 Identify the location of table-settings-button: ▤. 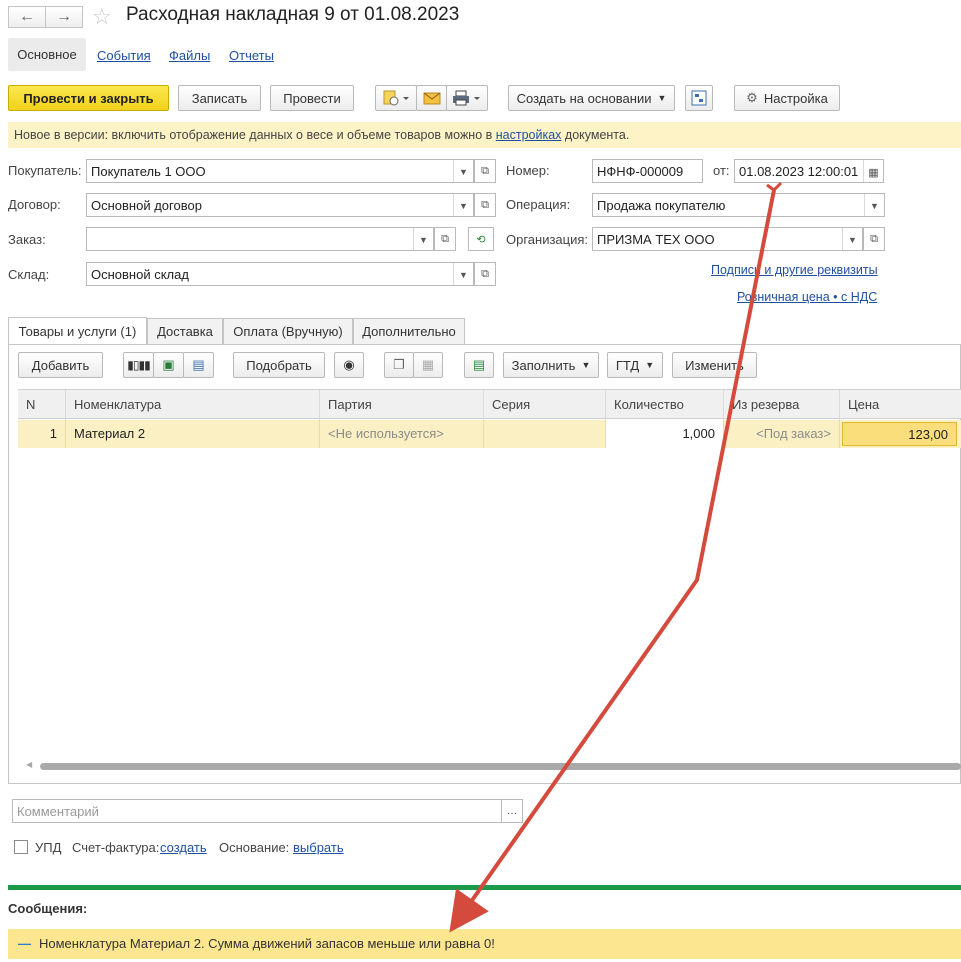
(479, 365).